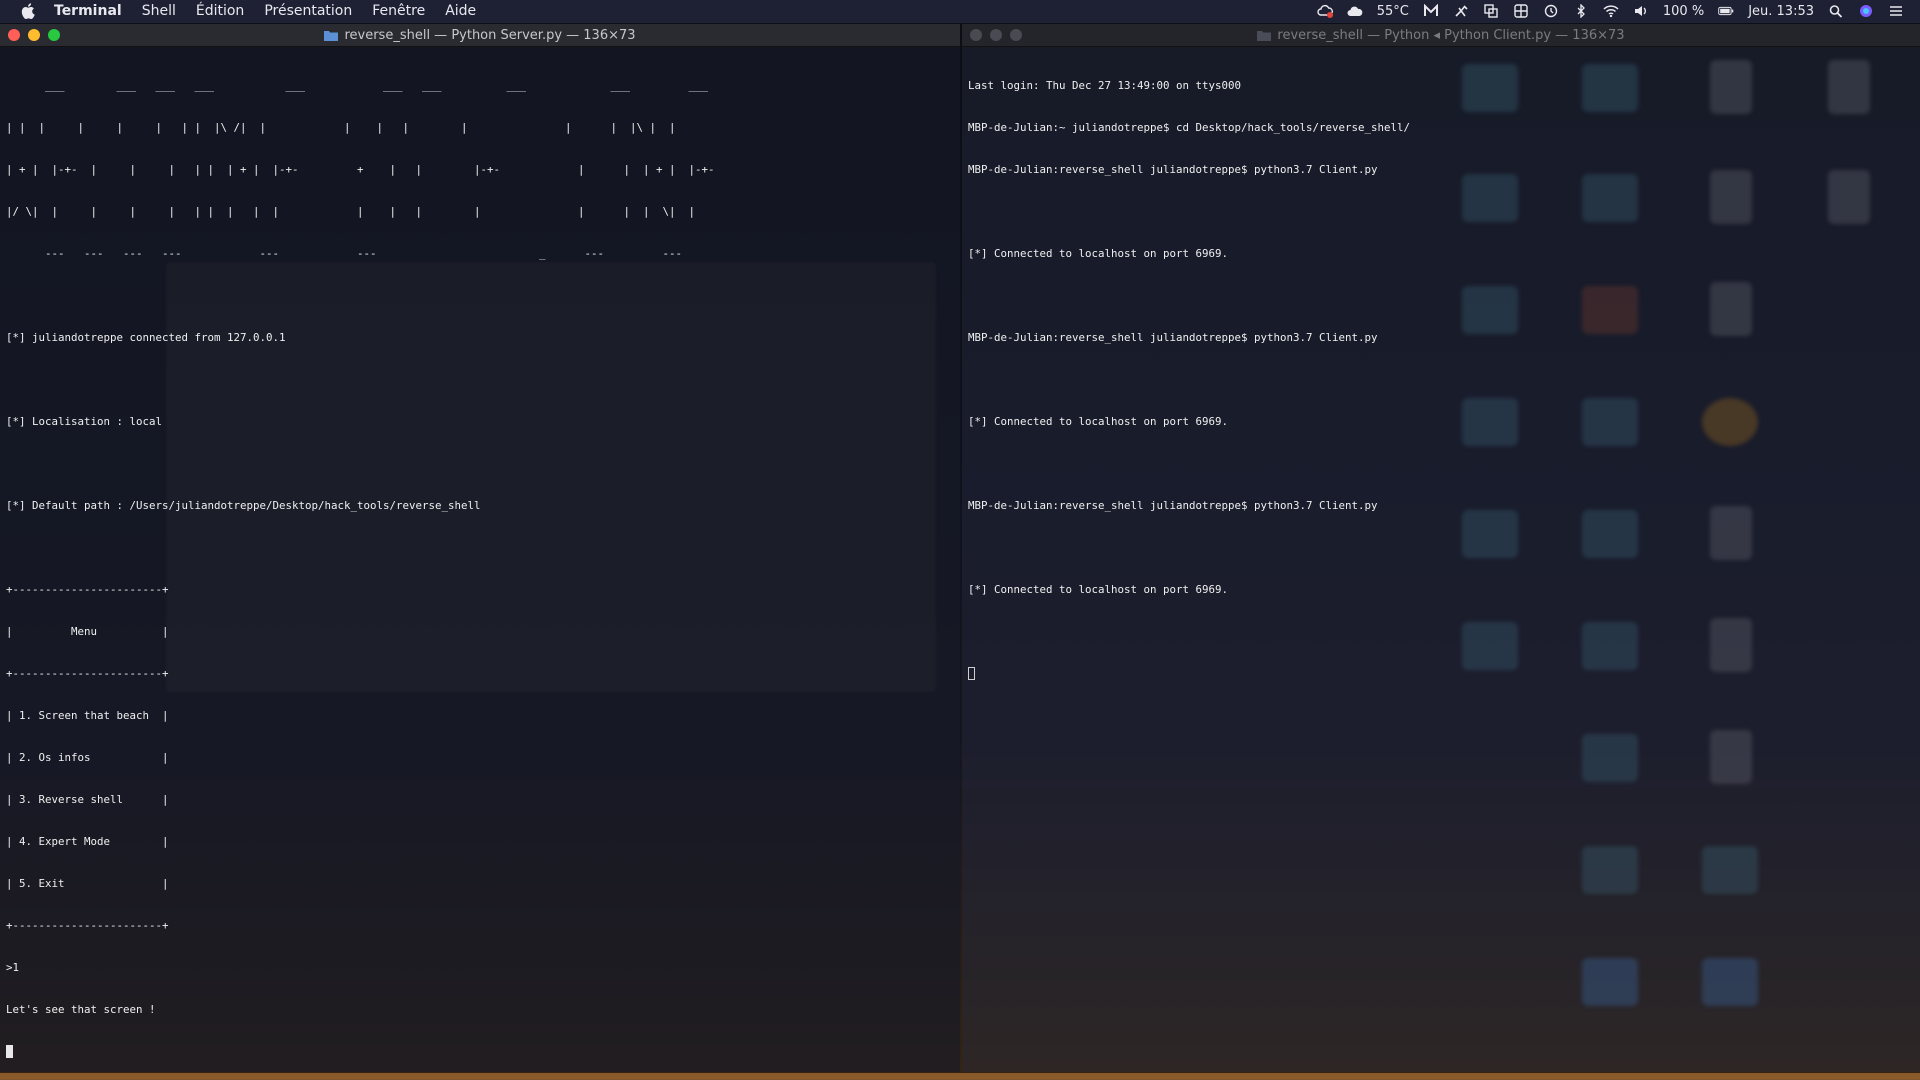 The height and width of the screenshot is (1080, 1920). I want to click on response-line: Let's see that screen !, so click(81, 1009).